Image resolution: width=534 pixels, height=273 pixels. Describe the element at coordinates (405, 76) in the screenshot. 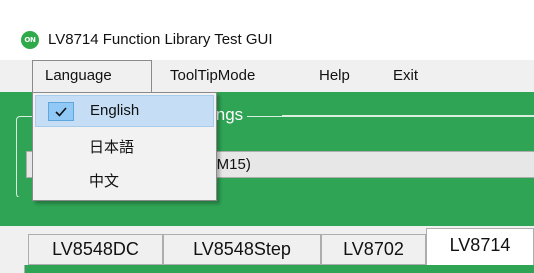

I see `menu-exit: Exit` at that location.